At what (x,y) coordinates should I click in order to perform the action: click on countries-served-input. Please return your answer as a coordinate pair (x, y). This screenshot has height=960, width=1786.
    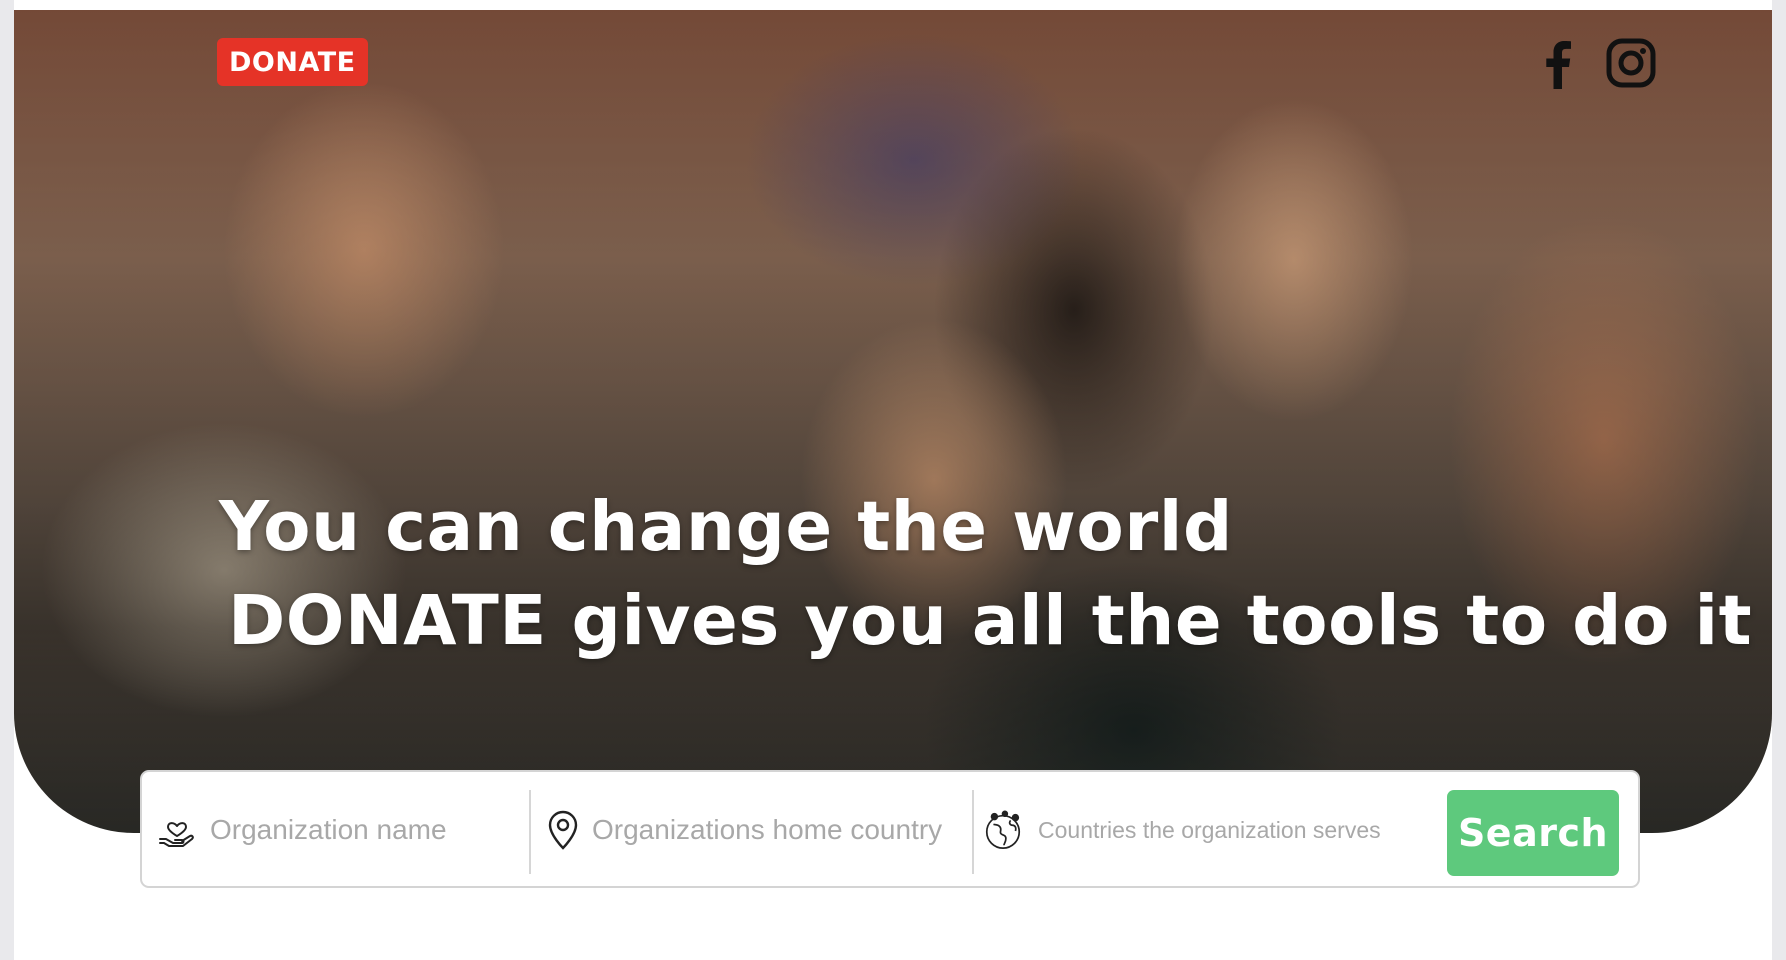
    Looking at the image, I should click on (1228, 830).